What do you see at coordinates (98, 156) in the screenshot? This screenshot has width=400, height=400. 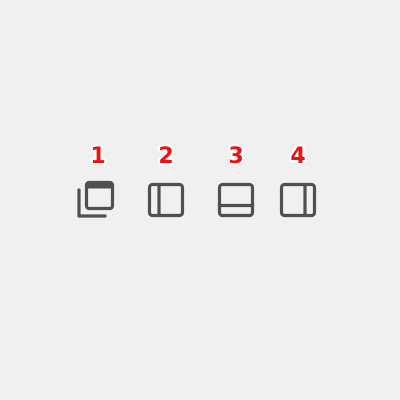 I see `callout-number-1: 1` at bounding box center [98, 156].